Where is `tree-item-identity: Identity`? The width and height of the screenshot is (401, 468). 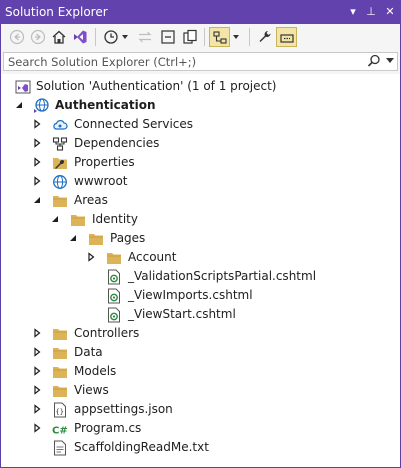
tree-item-identity: Identity is located at coordinates (200, 219).